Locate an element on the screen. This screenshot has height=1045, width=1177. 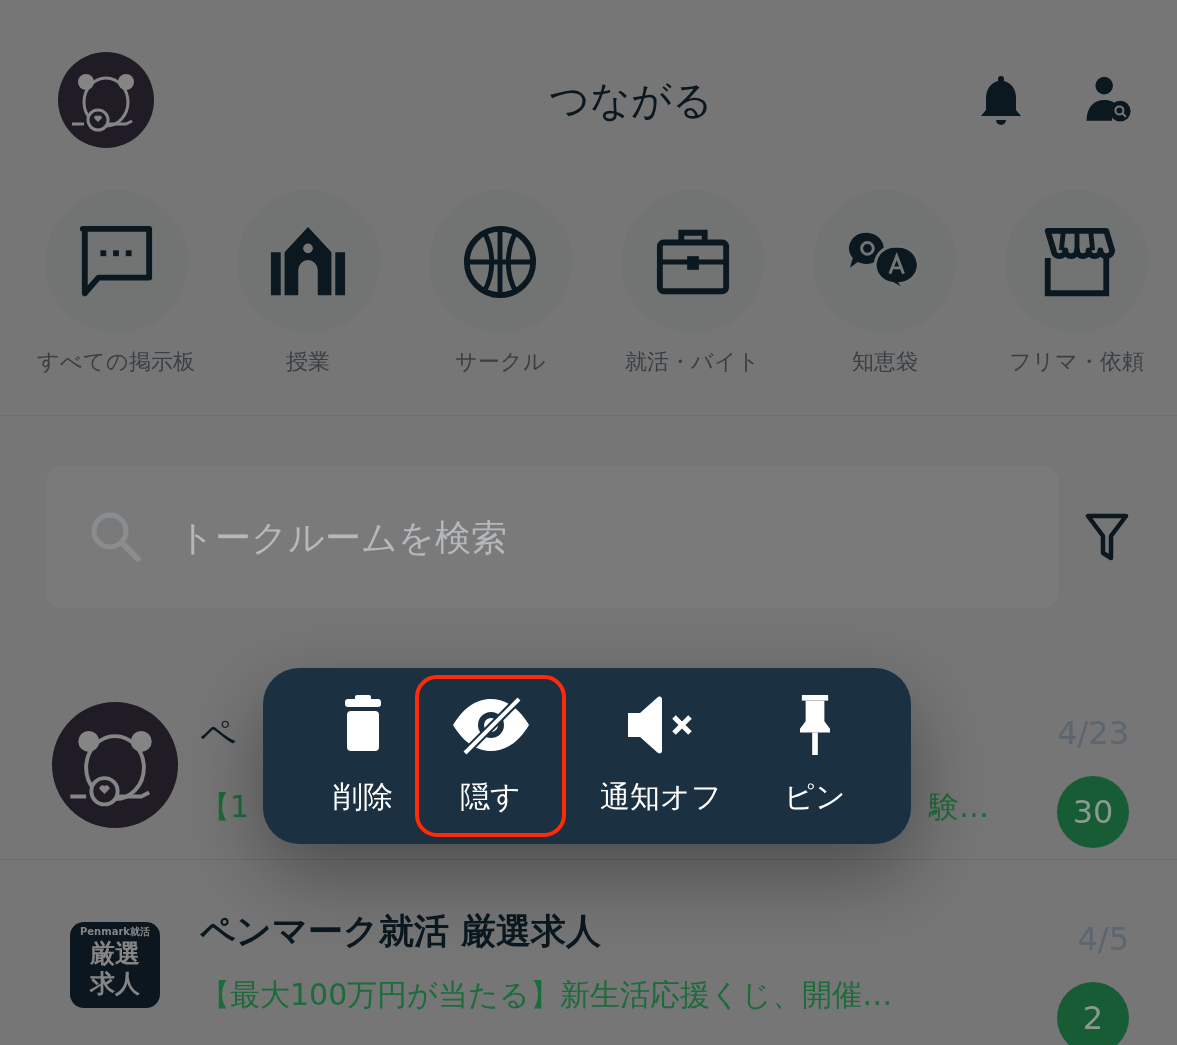
unread-badge: 30 is located at coordinates (1093, 812).